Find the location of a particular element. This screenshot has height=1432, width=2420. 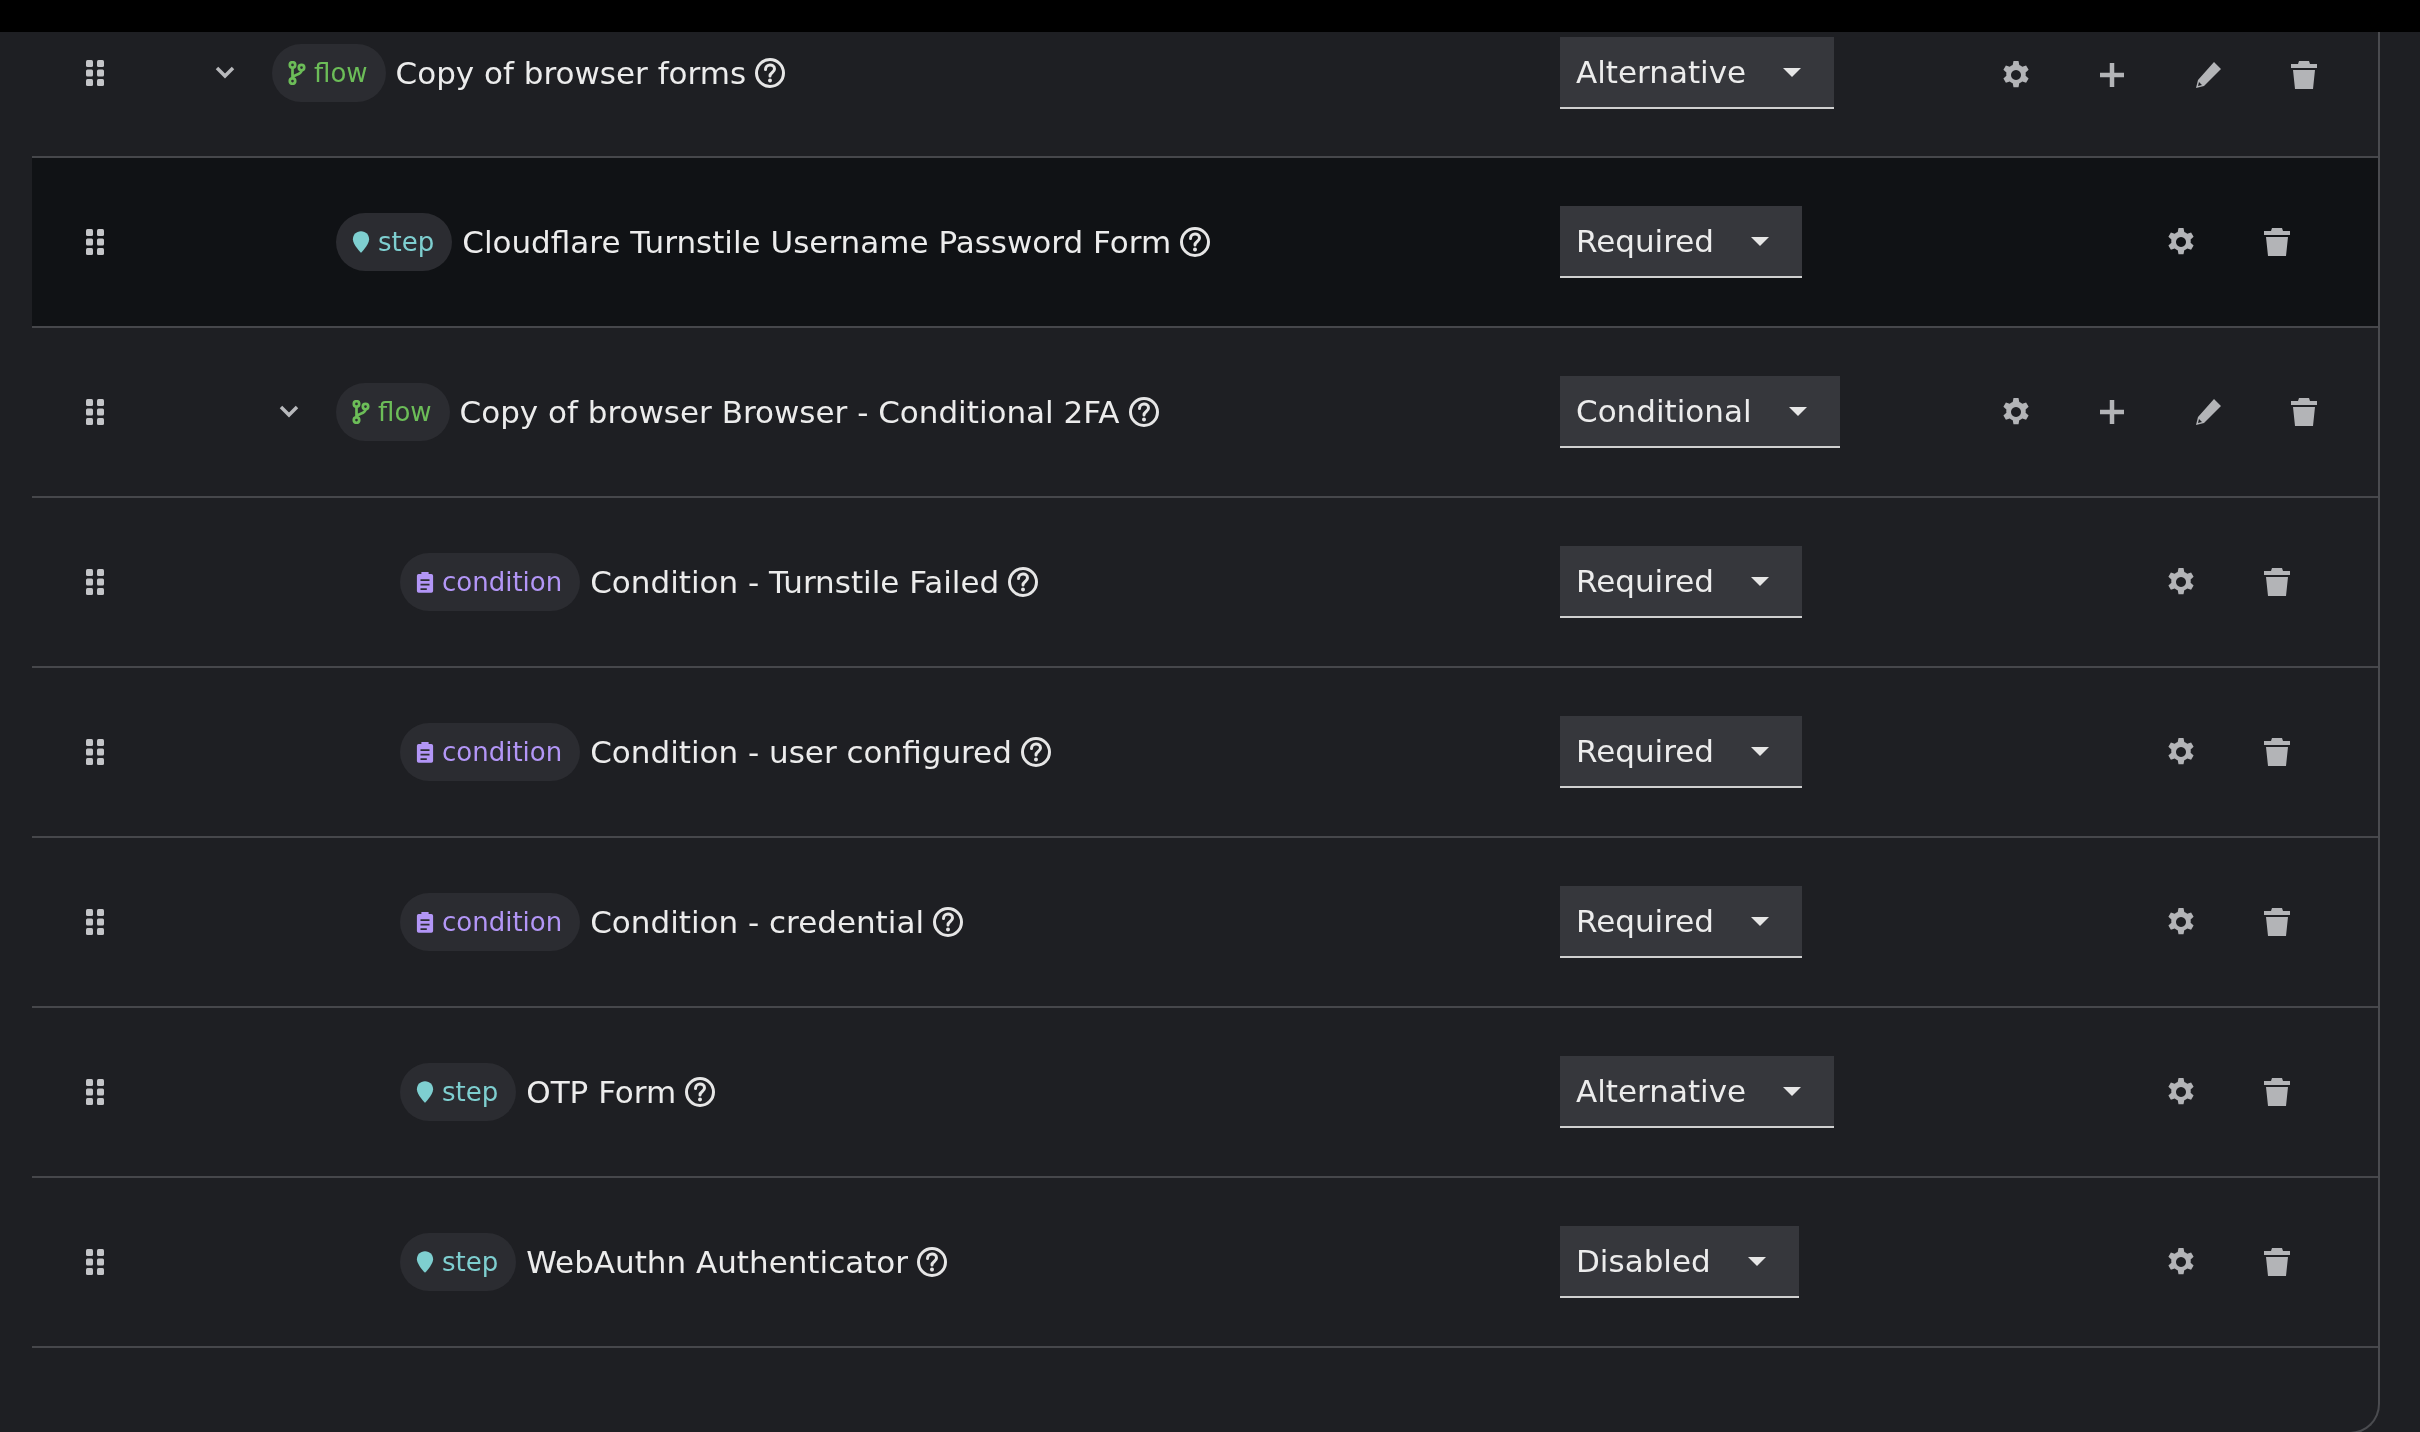

row-title: Condition - credential is located at coordinates (757, 922).